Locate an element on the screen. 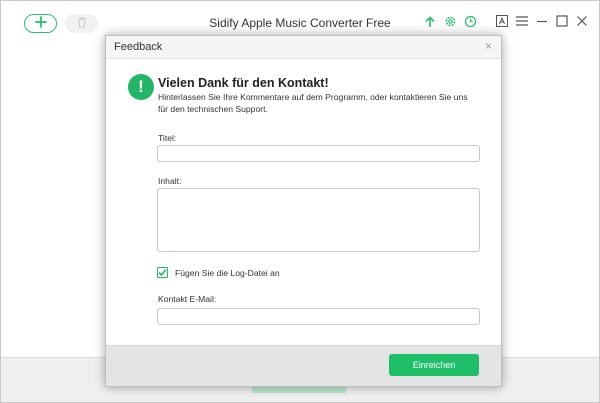 The image size is (600, 403). content-field-label: Inhalt: is located at coordinates (170, 181).